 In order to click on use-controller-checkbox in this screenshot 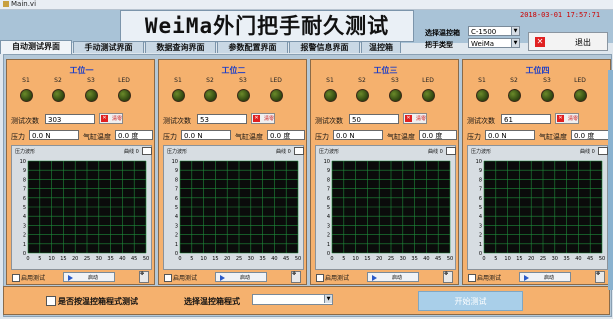, I will do `click(51, 301)`.